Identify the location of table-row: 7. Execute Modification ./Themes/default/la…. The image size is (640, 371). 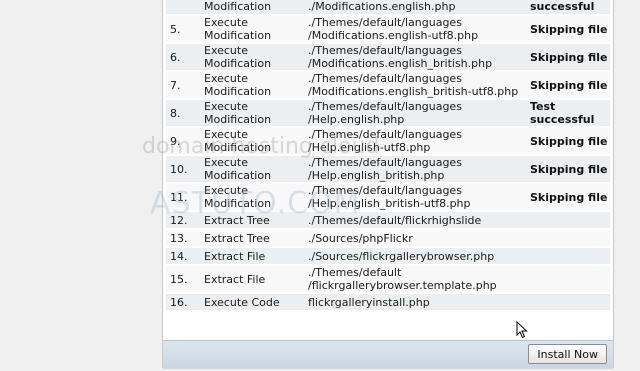
(388, 85).